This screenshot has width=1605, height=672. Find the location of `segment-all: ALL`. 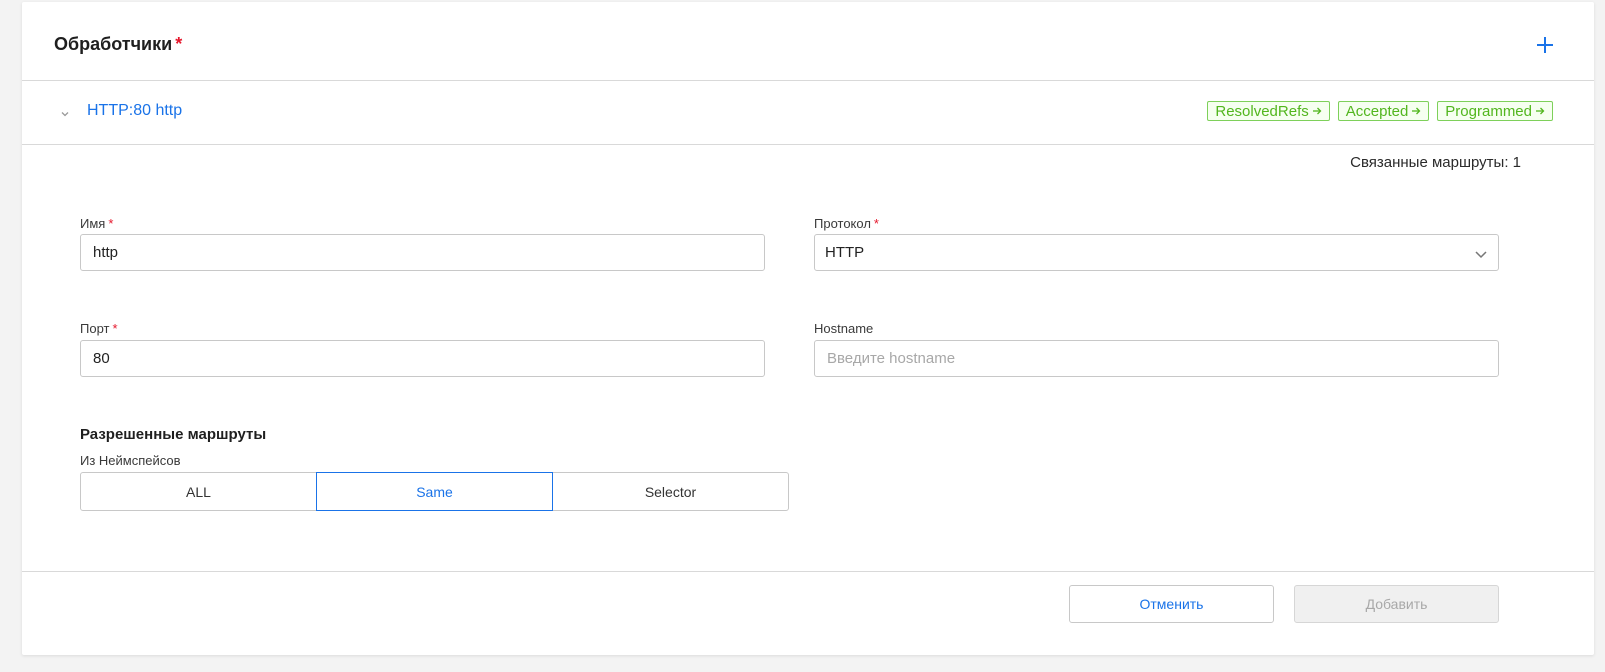

segment-all: ALL is located at coordinates (198, 491).